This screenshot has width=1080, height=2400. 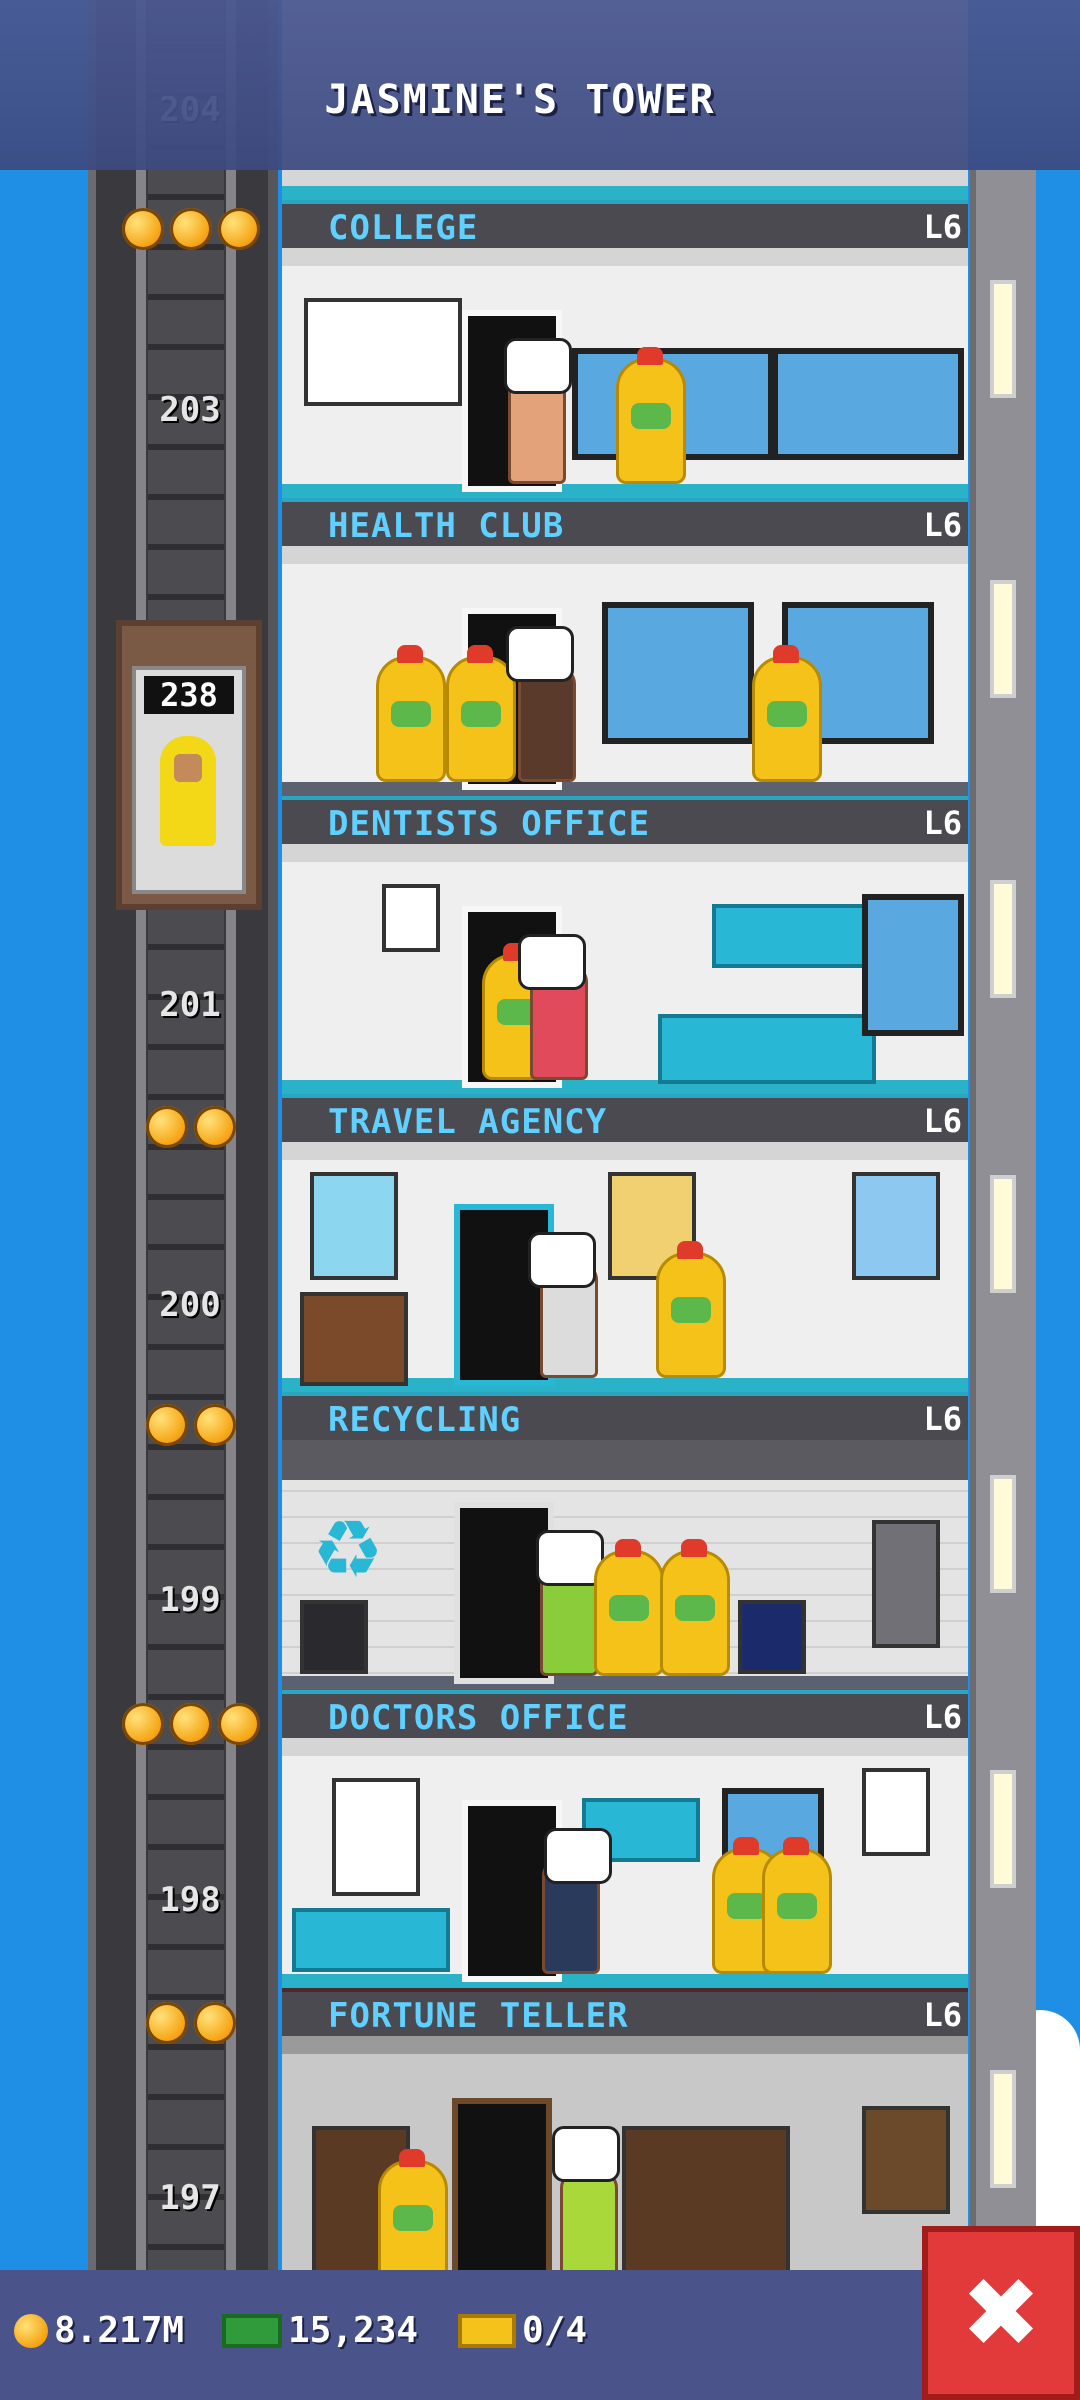 I want to click on bridge-poster, so click(x=896, y=1226).